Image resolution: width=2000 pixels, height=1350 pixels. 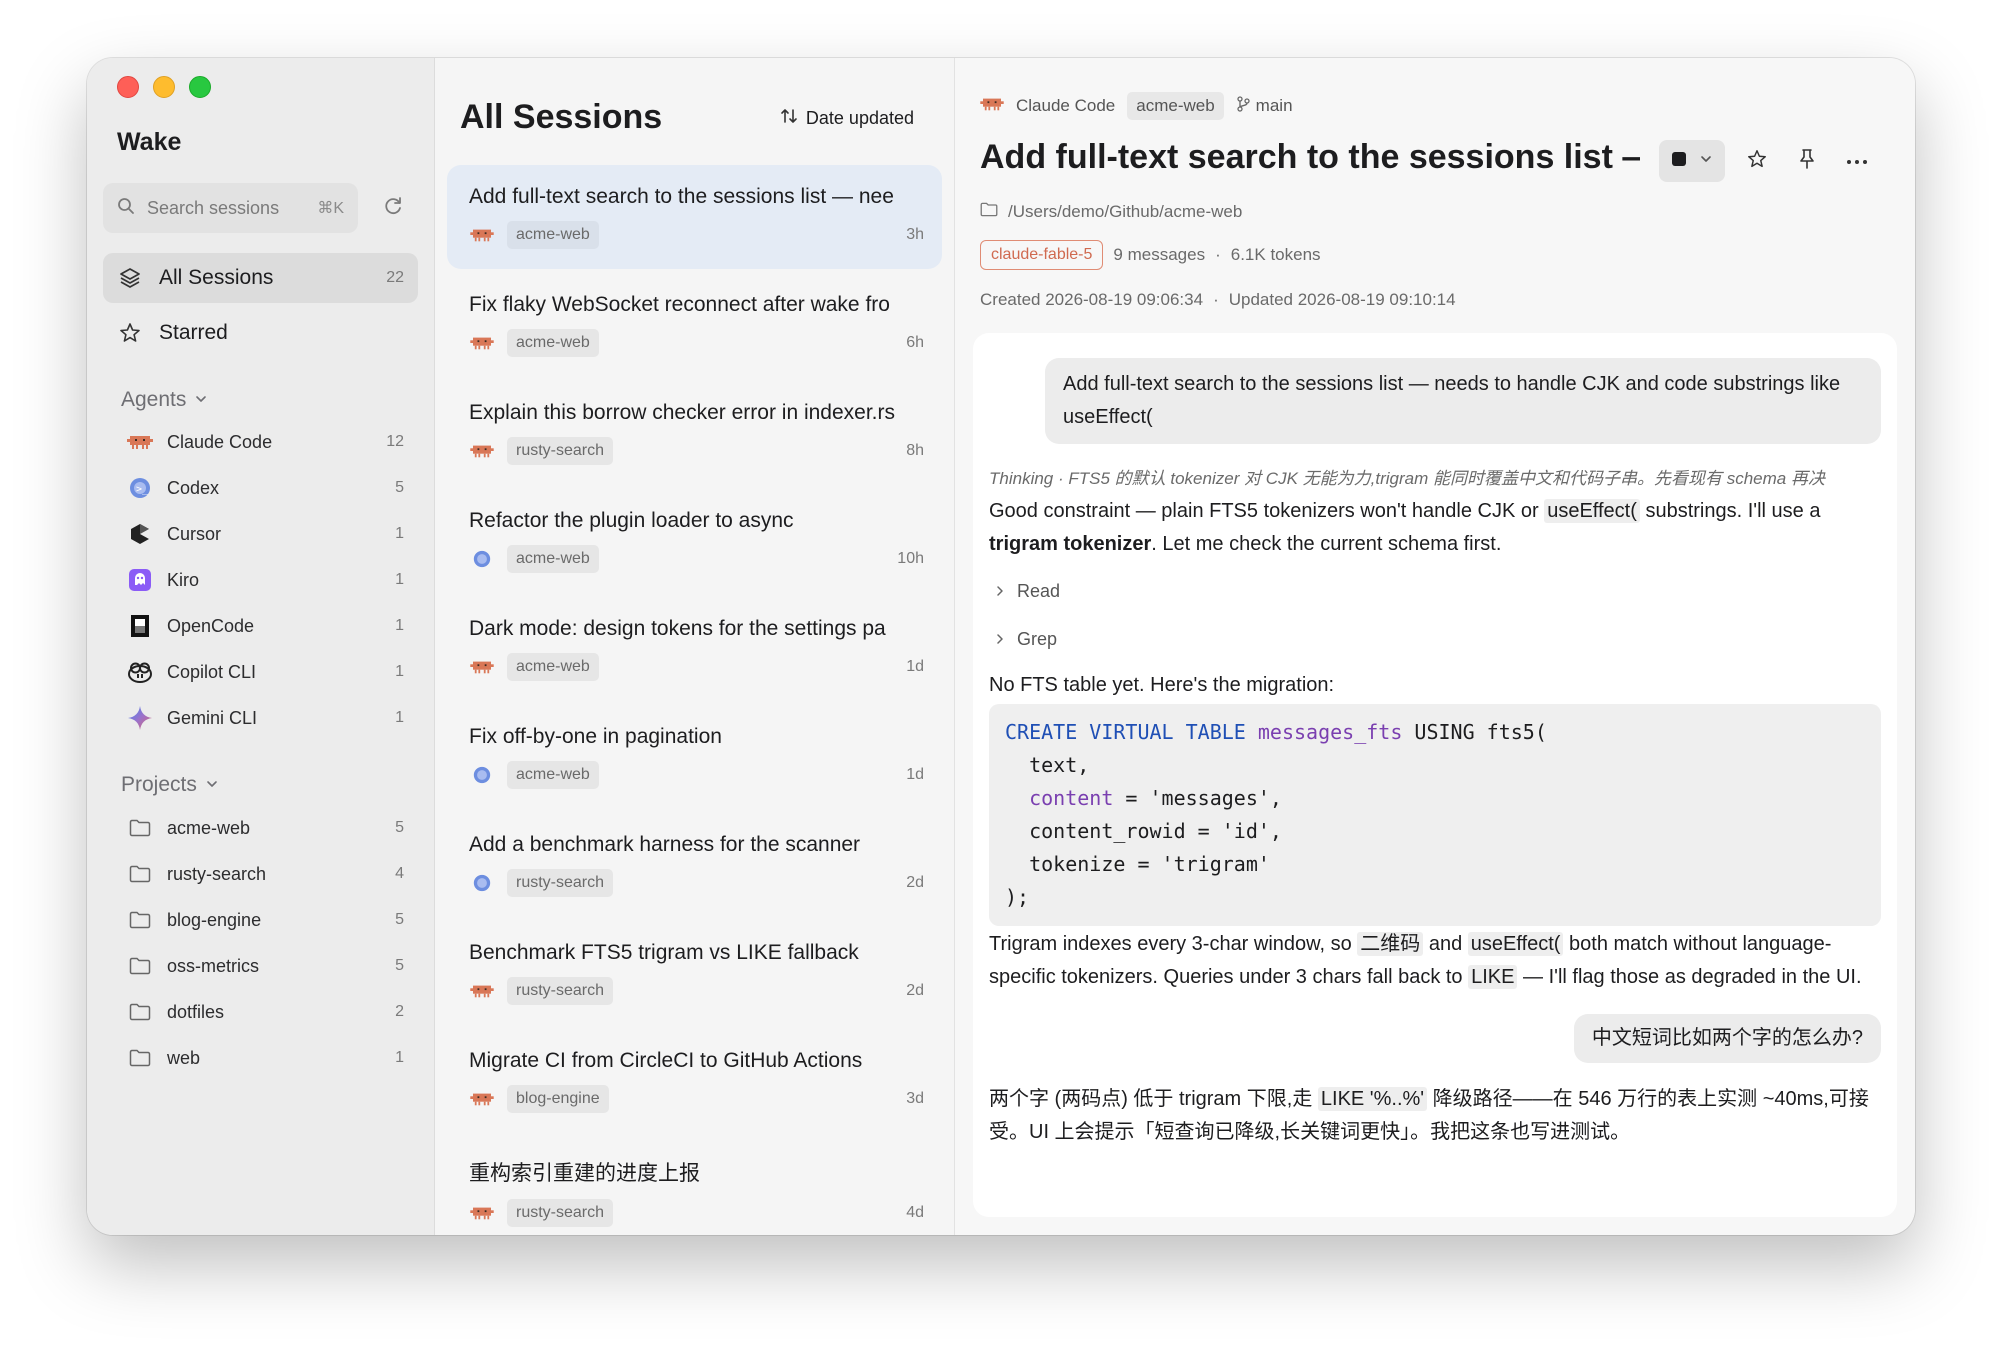 What do you see at coordinates (694, 757) in the screenshot?
I see `session-row: Fix off-by-one in pagination acme-web 1d` at bounding box center [694, 757].